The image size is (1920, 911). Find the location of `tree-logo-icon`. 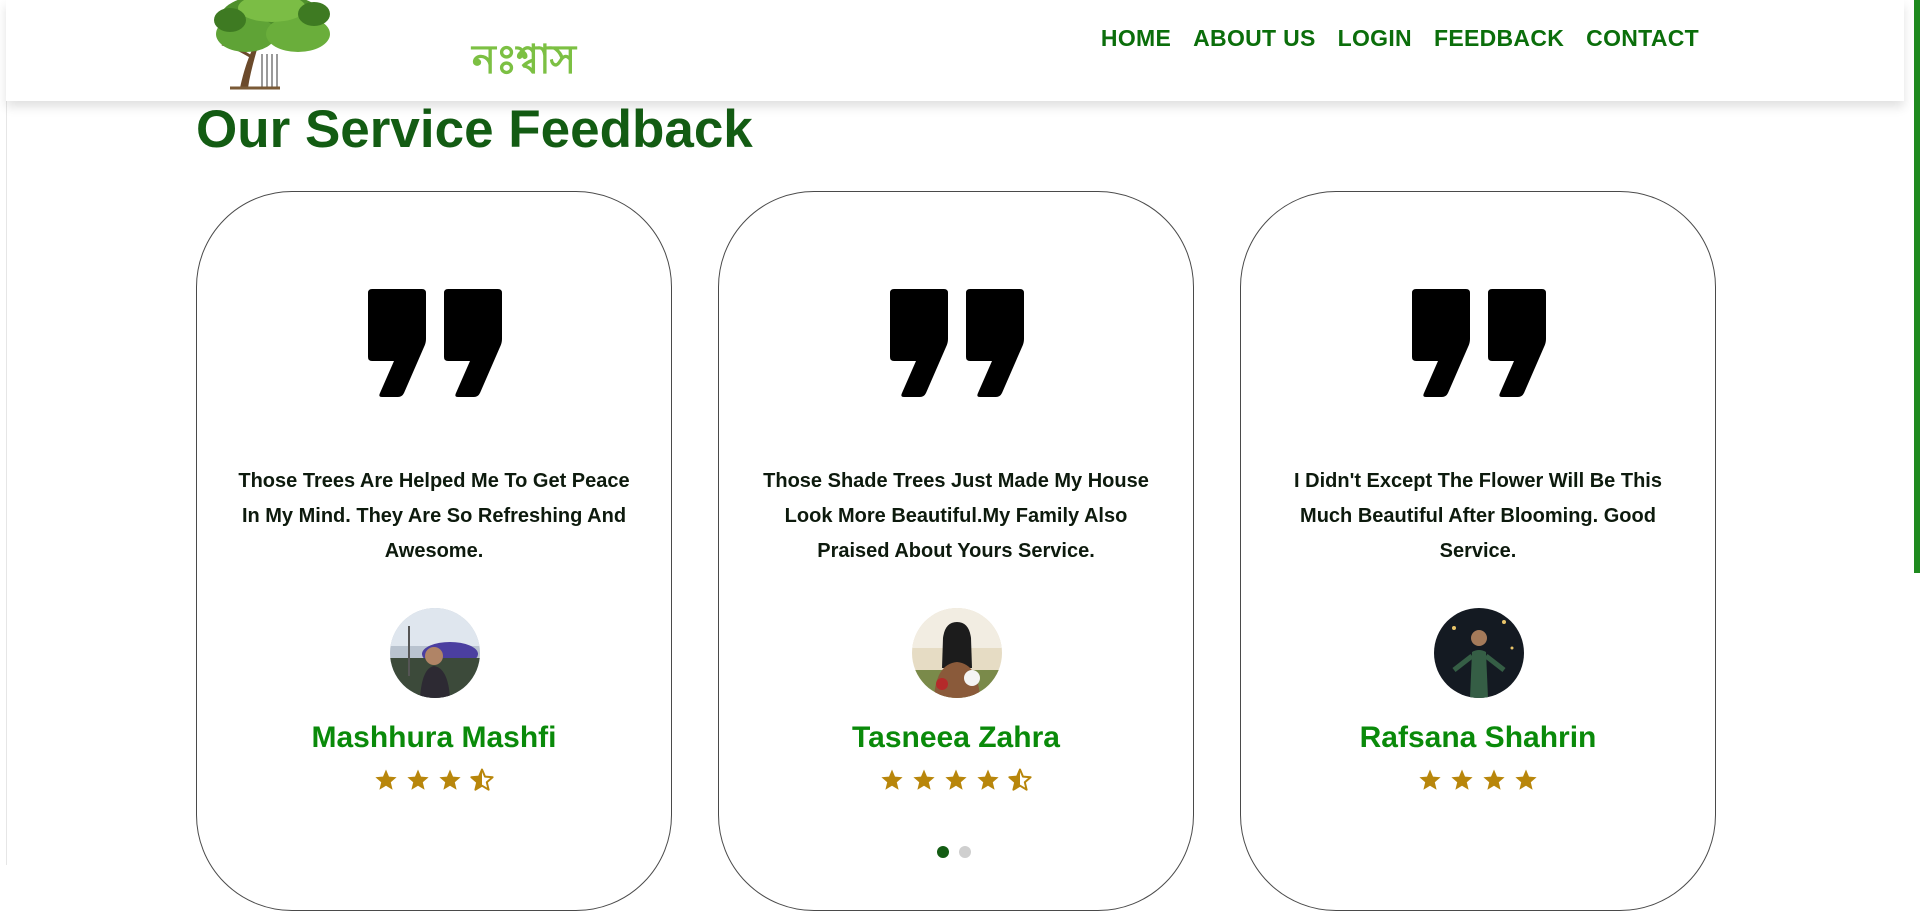

tree-logo-icon is located at coordinates (272, 45).